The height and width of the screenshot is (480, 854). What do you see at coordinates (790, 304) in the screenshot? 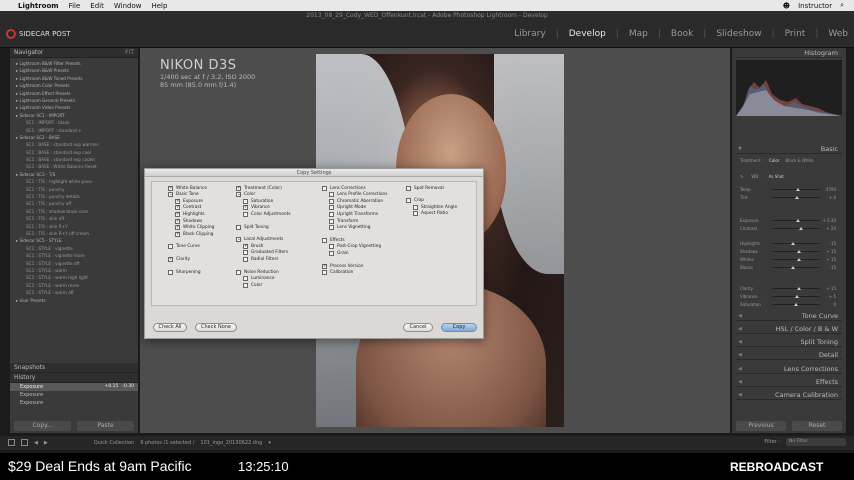
I see `slider-saturation: Saturation 0` at bounding box center [790, 304].